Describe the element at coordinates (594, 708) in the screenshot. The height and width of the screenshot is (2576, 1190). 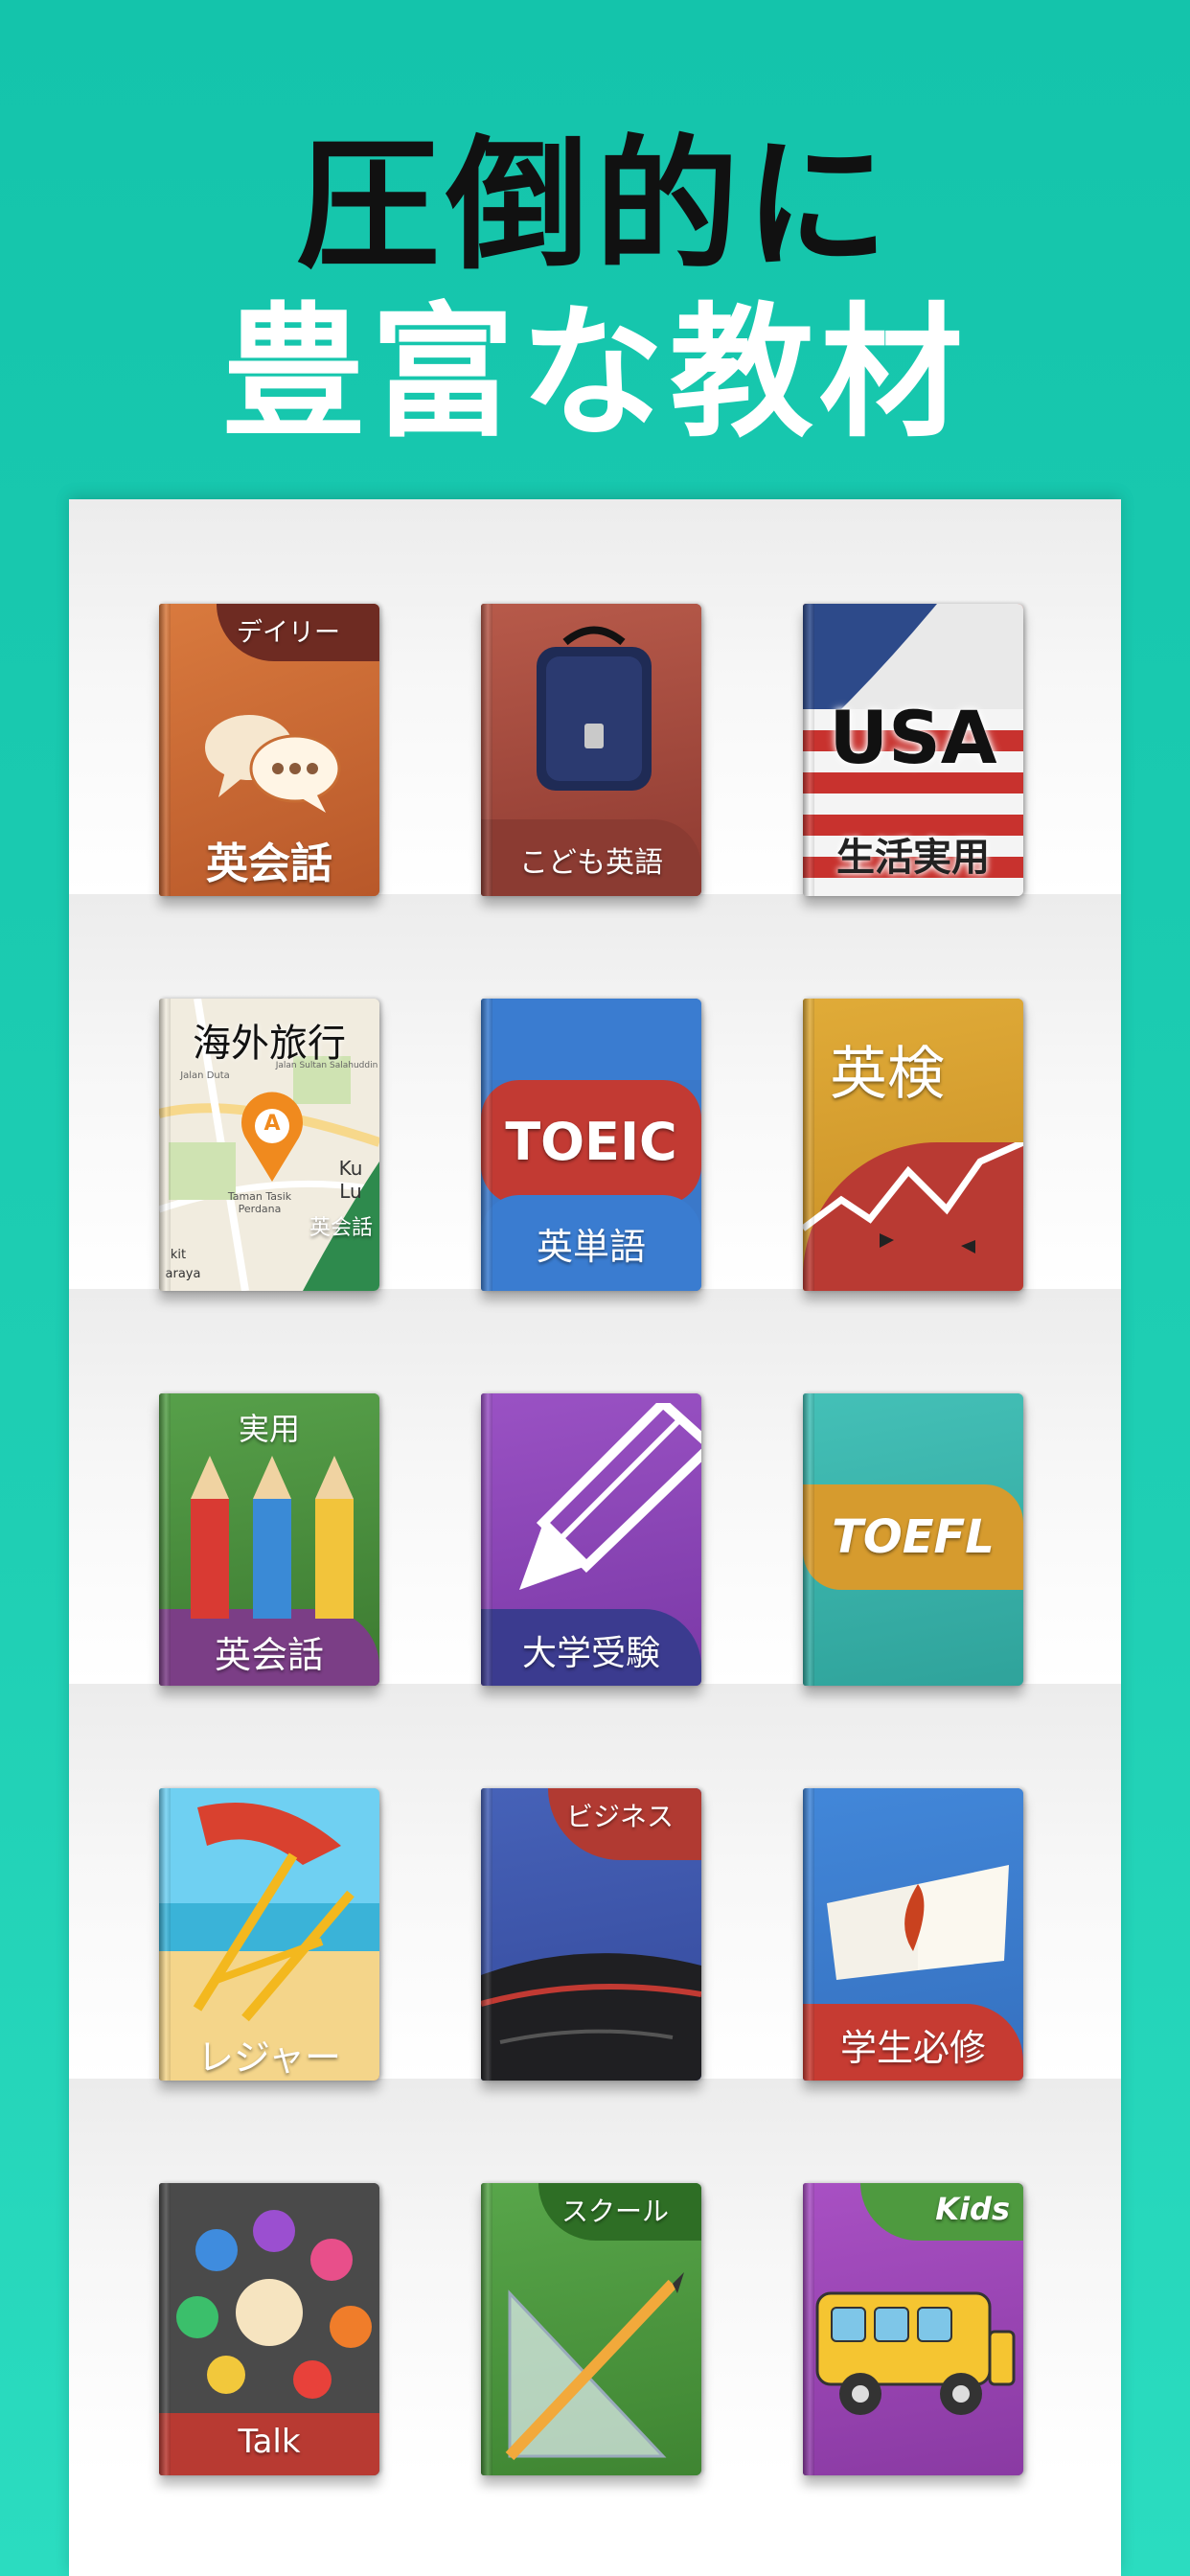
I see `school-backpack-icon` at that location.